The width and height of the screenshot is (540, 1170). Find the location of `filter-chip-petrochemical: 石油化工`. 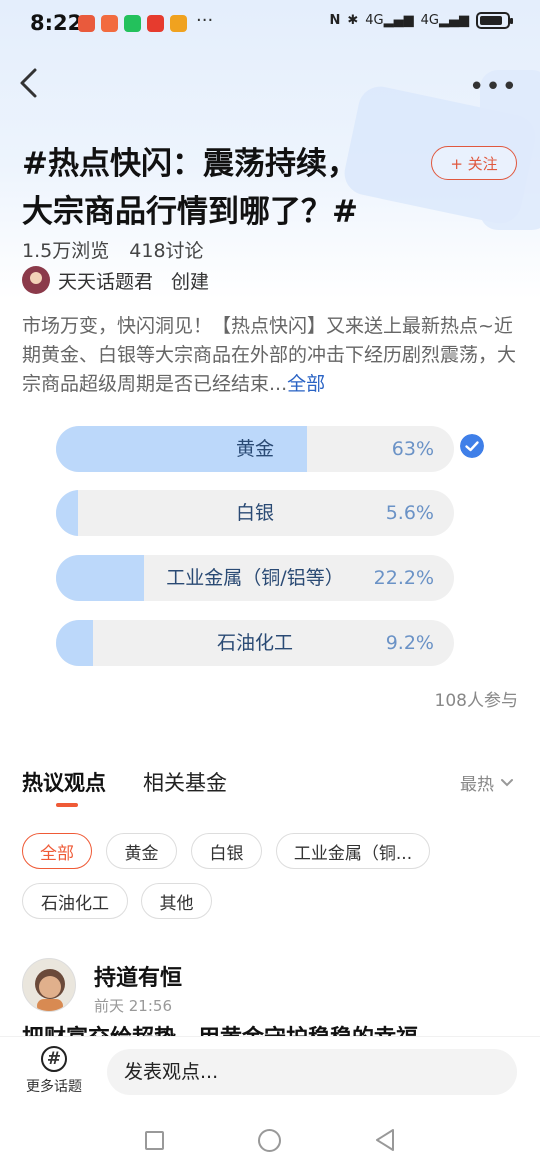

filter-chip-petrochemical: 石油化工 is located at coordinates (75, 901).